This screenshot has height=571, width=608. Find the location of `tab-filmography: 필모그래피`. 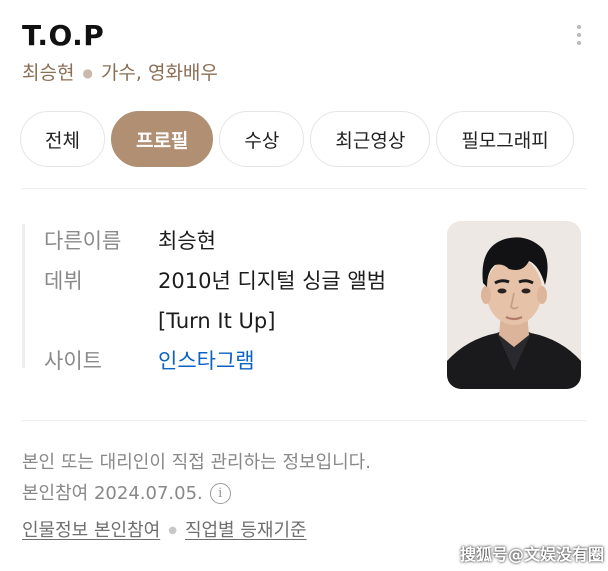

tab-filmography: 필모그래피 is located at coordinates (505, 139).